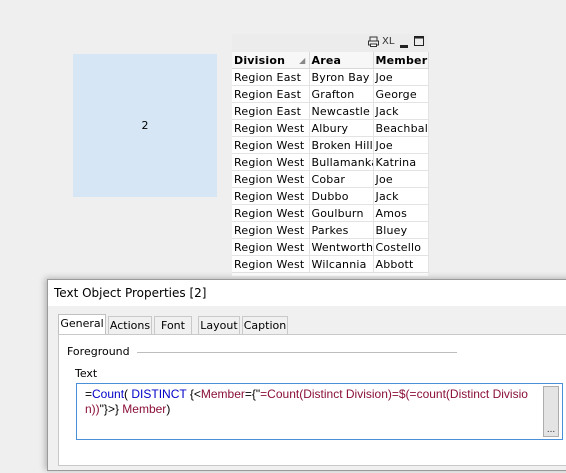  What do you see at coordinates (341, 77) in the screenshot?
I see `cell-area: Byron Bay` at bounding box center [341, 77].